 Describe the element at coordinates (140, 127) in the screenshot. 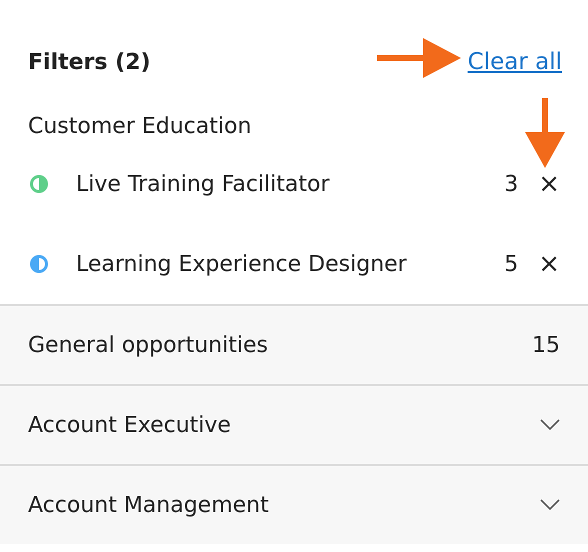

I see `group-title: Customer Education` at that location.